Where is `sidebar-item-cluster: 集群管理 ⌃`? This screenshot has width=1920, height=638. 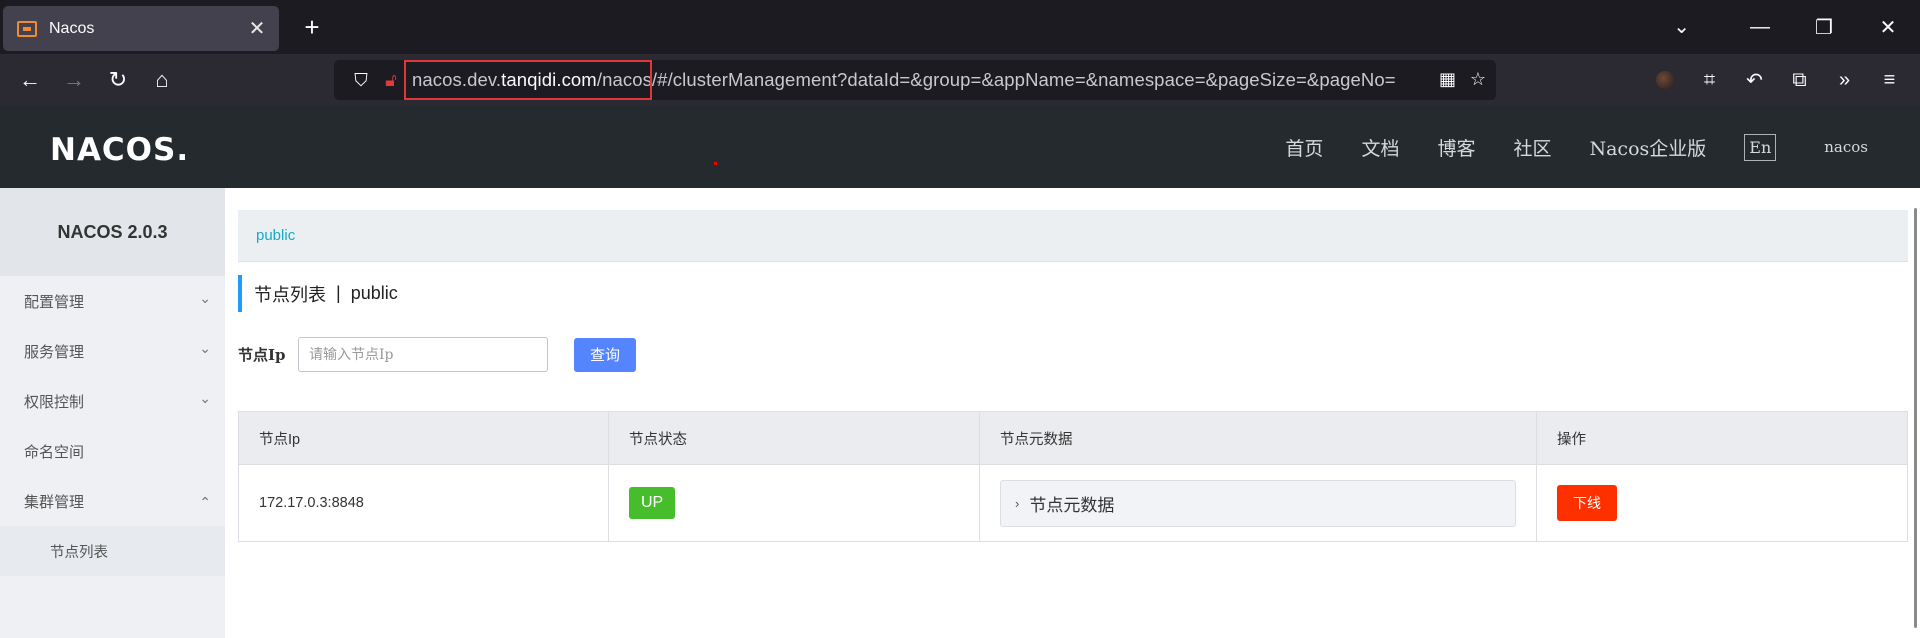
sidebar-item-cluster: 集群管理 ⌃ is located at coordinates (112, 501).